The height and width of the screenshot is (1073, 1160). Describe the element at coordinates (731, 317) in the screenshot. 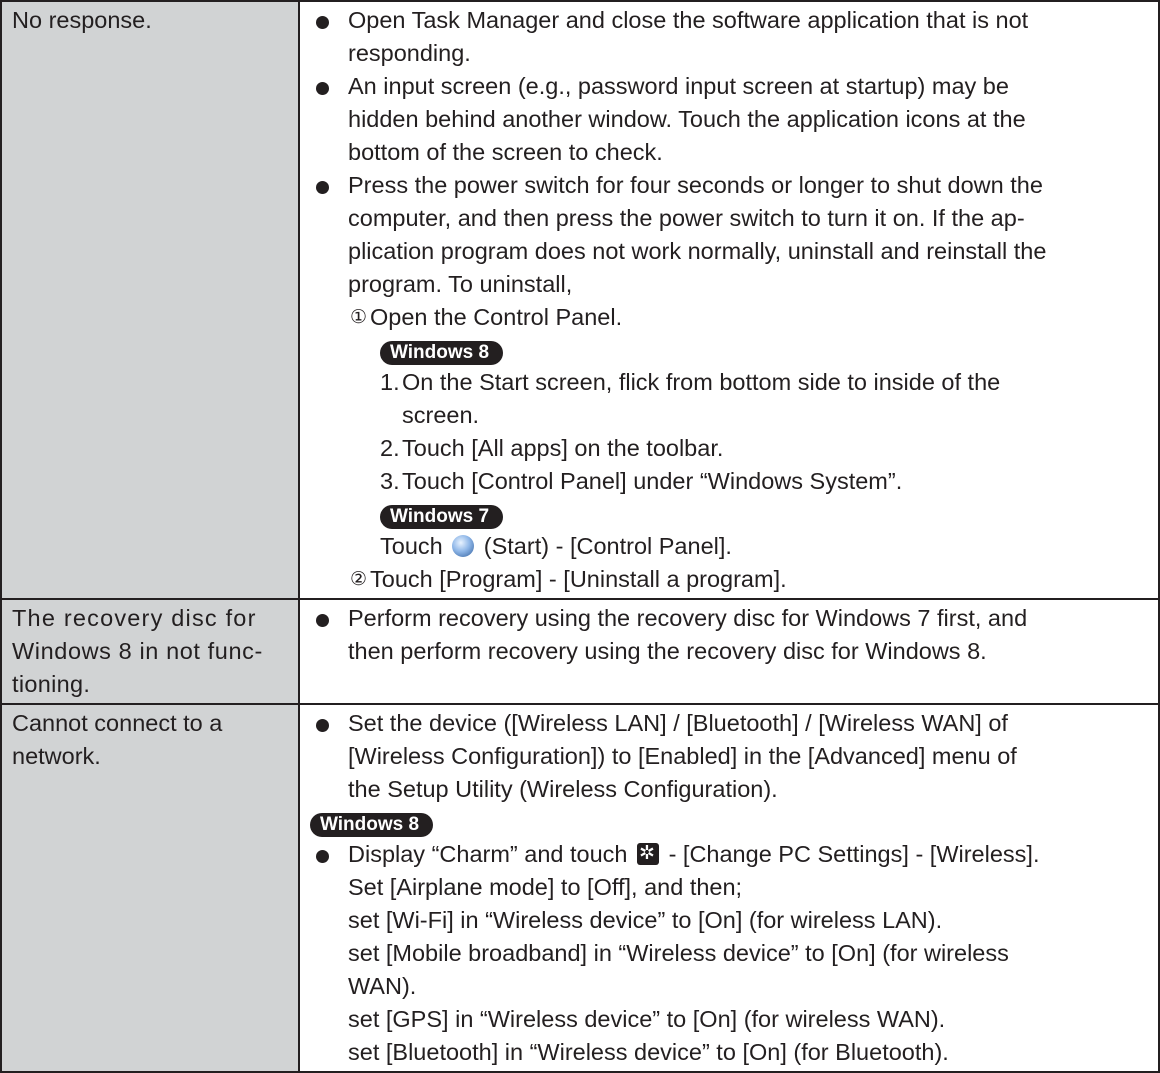

I see `numbered-step: ① Open the Control Panel.` at that location.